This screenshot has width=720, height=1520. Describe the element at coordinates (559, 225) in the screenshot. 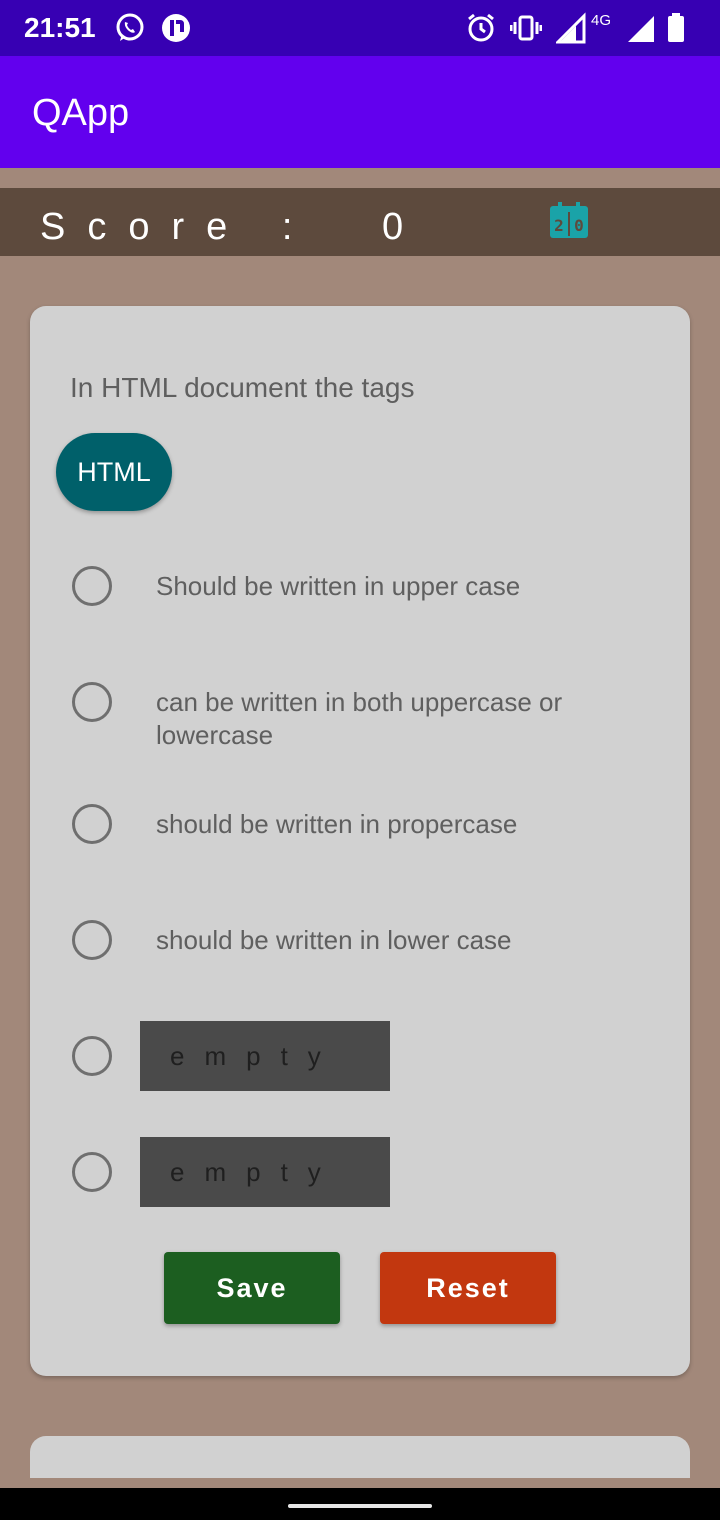

I see `svg-text: 2` at that location.